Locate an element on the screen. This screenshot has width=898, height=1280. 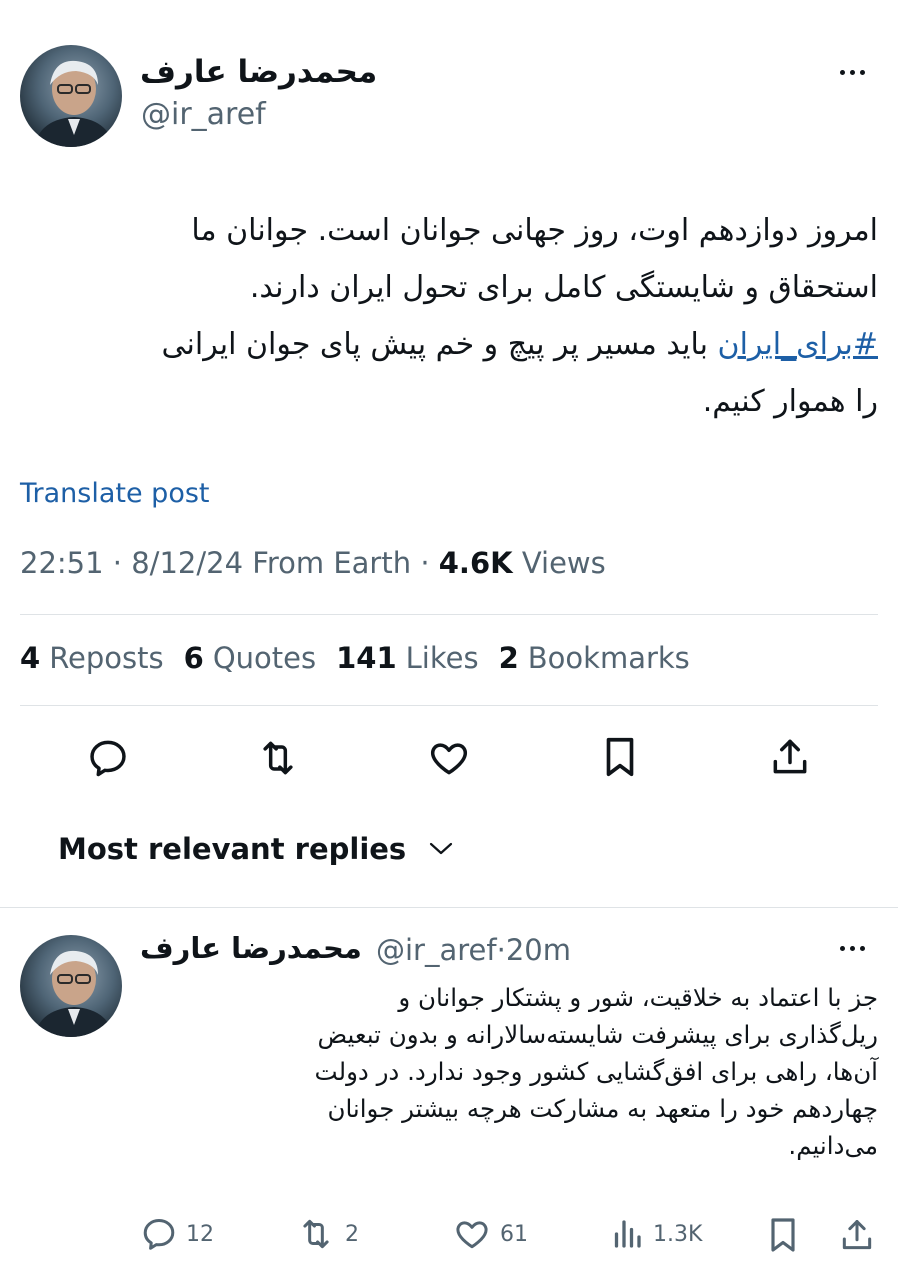
post-meta: 22:51 · 8/12/24 From Earth · 4.6K Views is located at coordinates (313, 563).